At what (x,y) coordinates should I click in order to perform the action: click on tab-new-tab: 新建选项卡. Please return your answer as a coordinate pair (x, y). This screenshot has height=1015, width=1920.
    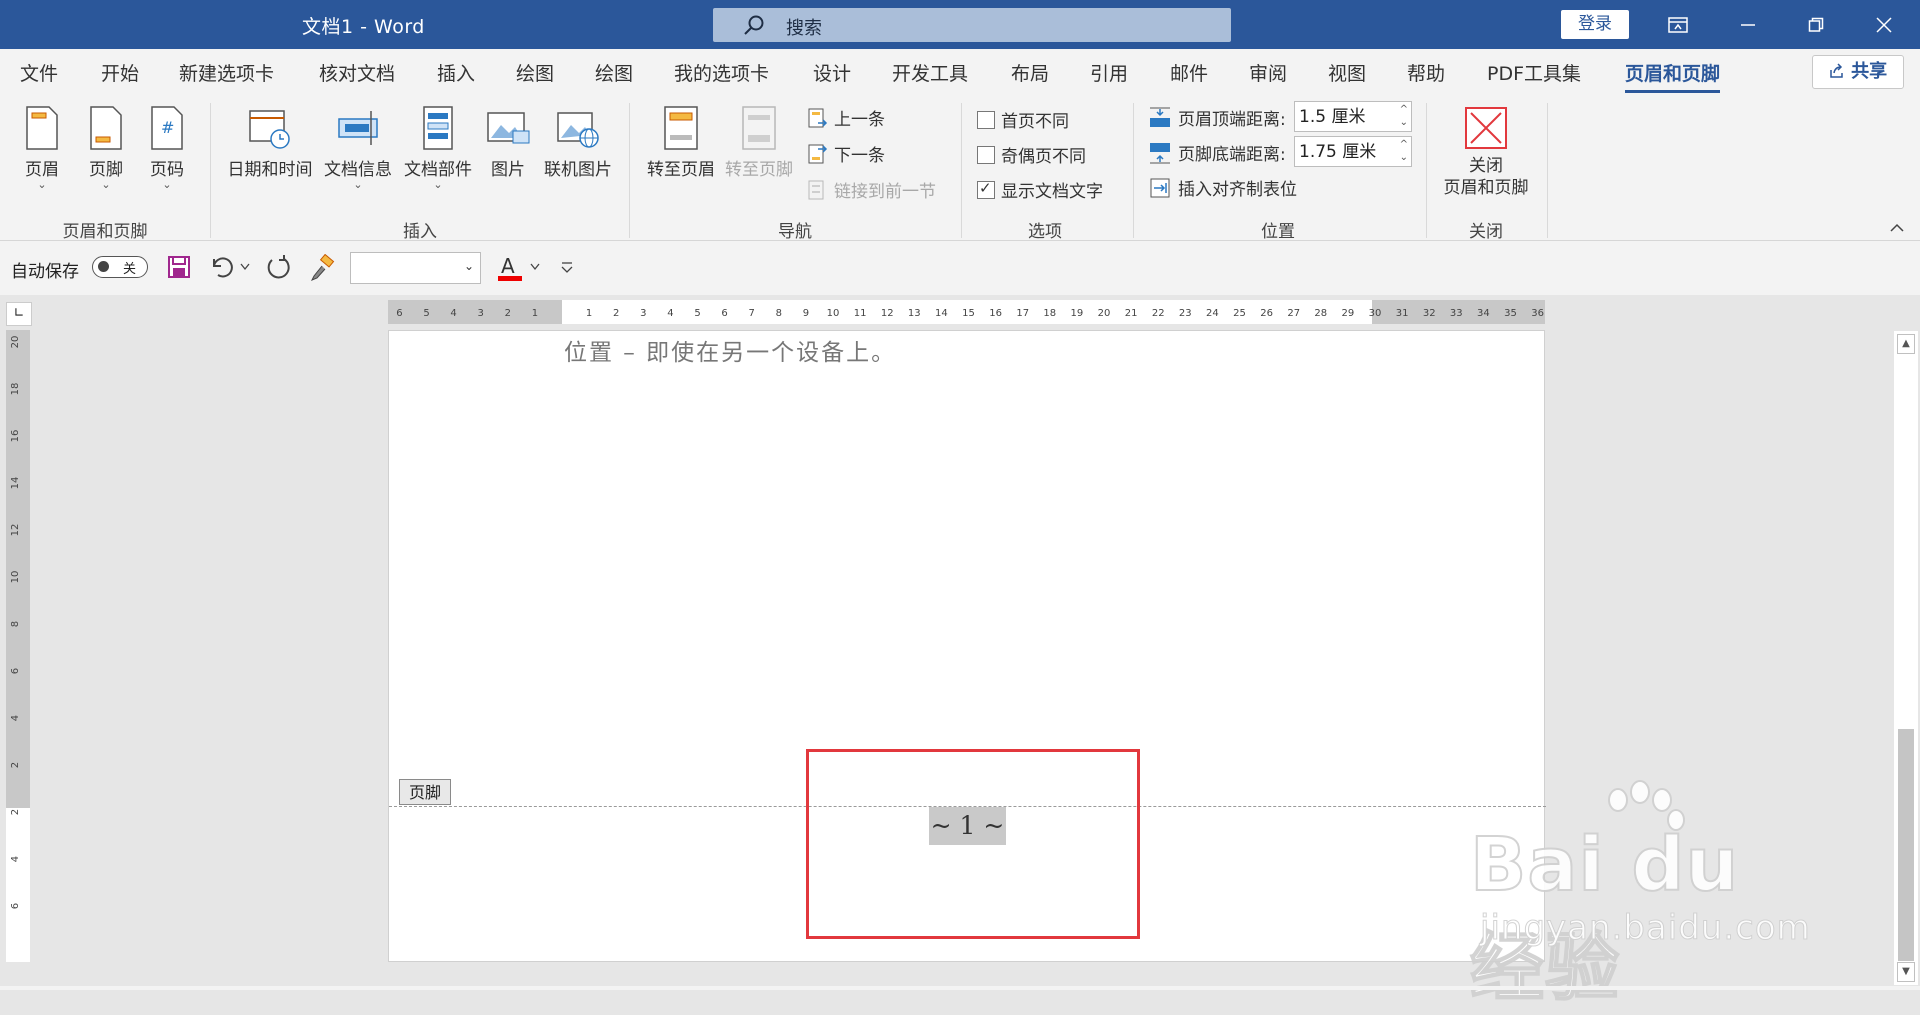
    Looking at the image, I should click on (226, 72).